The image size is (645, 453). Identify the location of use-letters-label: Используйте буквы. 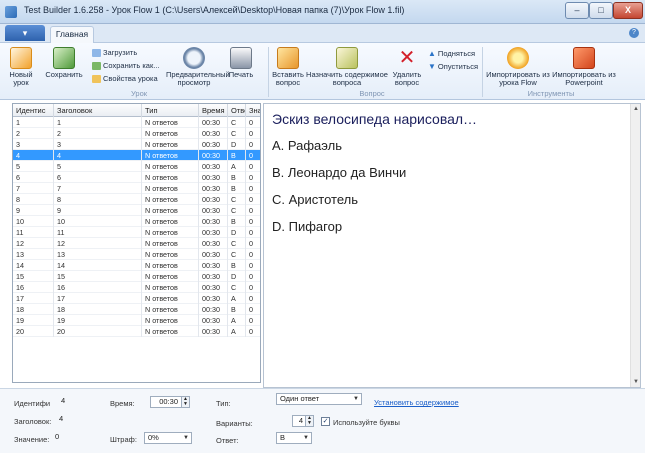
(366, 422).